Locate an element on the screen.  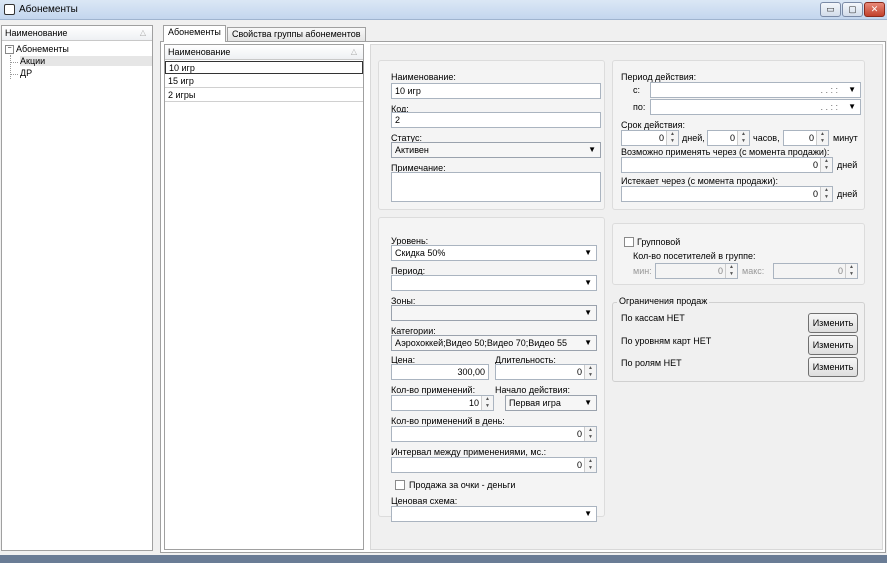
hours-unit: часов, is located at coordinates (766, 138).